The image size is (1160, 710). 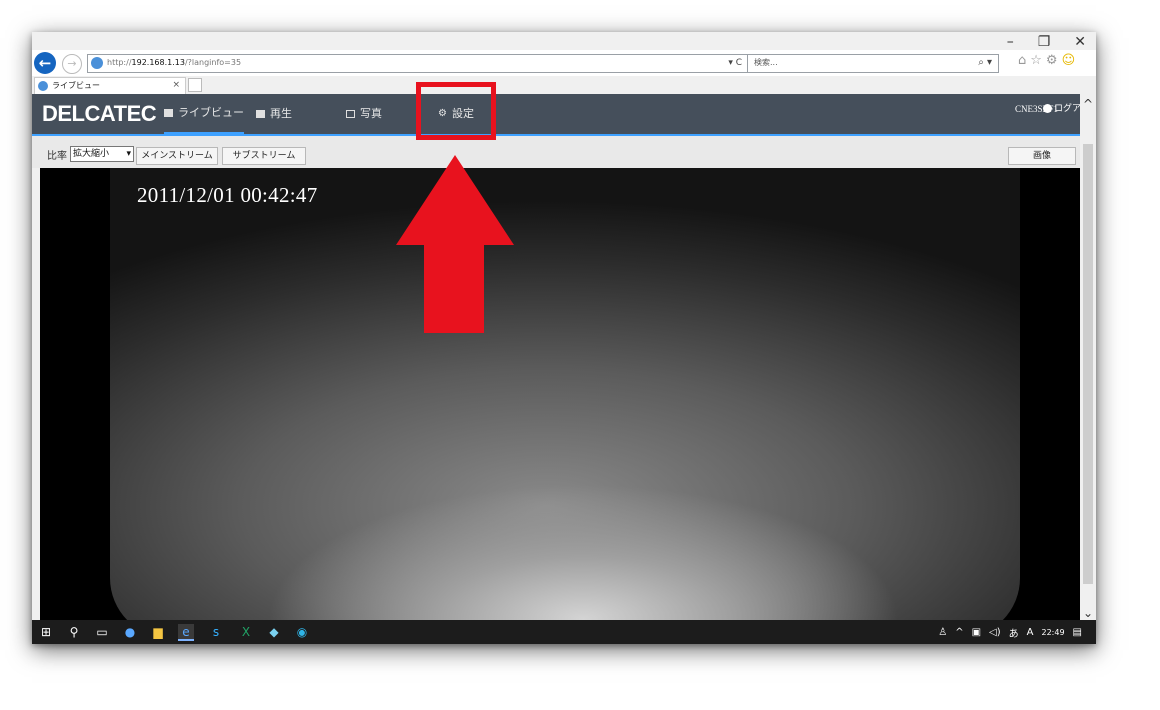 What do you see at coordinates (1088, 114) in the screenshot?
I see `scroll-up-arrow-icon: ^` at bounding box center [1088, 114].